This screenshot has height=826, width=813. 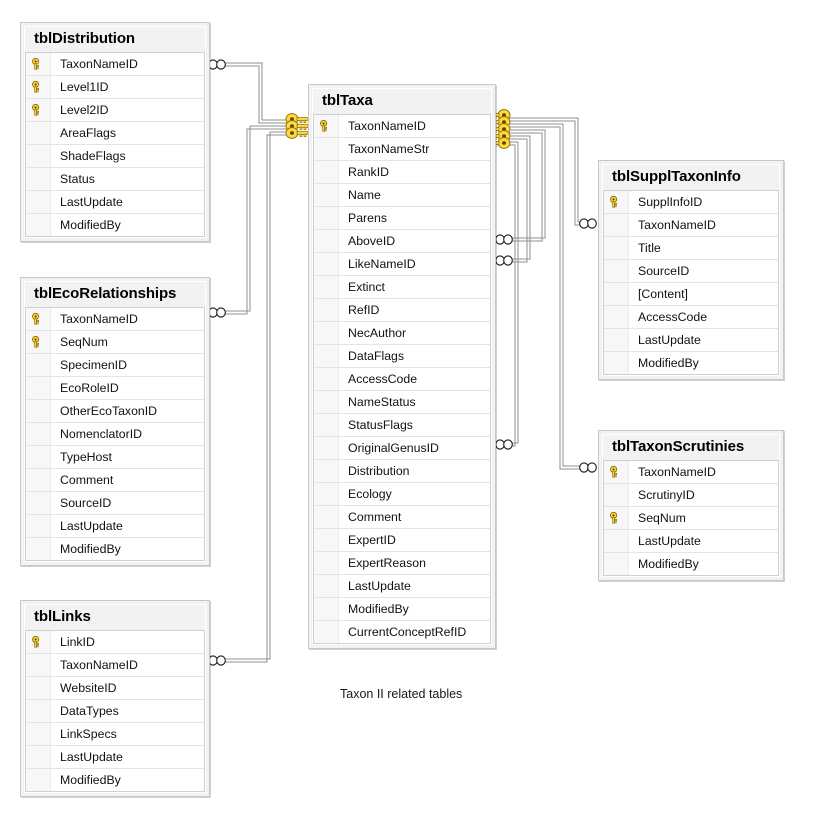 What do you see at coordinates (402, 264) in the screenshot?
I see `field-row: LikeNameID` at bounding box center [402, 264].